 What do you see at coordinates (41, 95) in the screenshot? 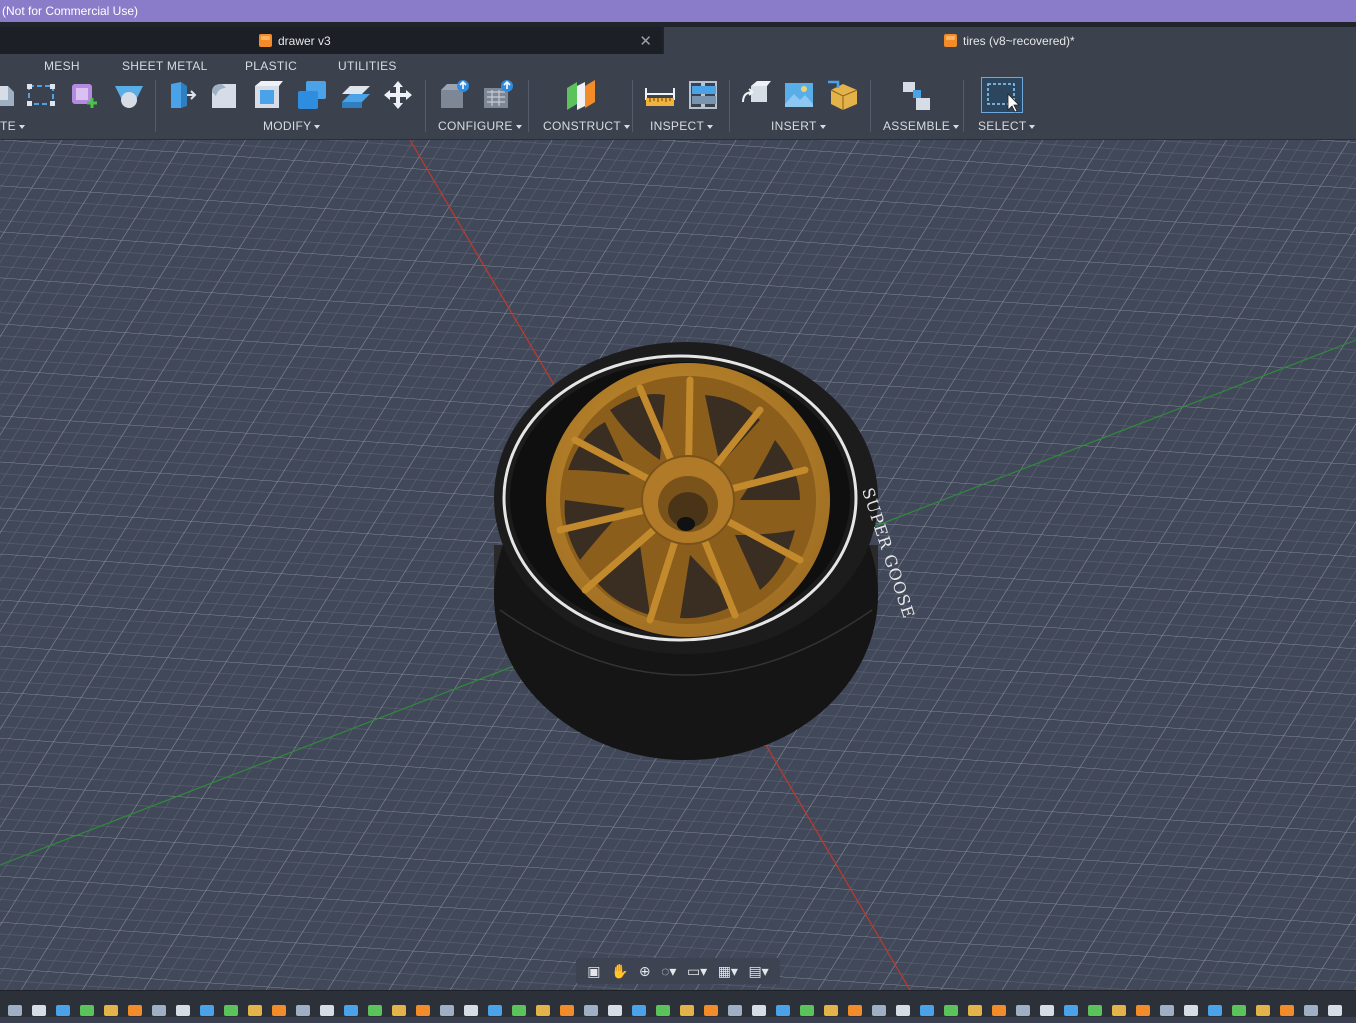
I see `sketch-dimension-icon` at bounding box center [41, 95].